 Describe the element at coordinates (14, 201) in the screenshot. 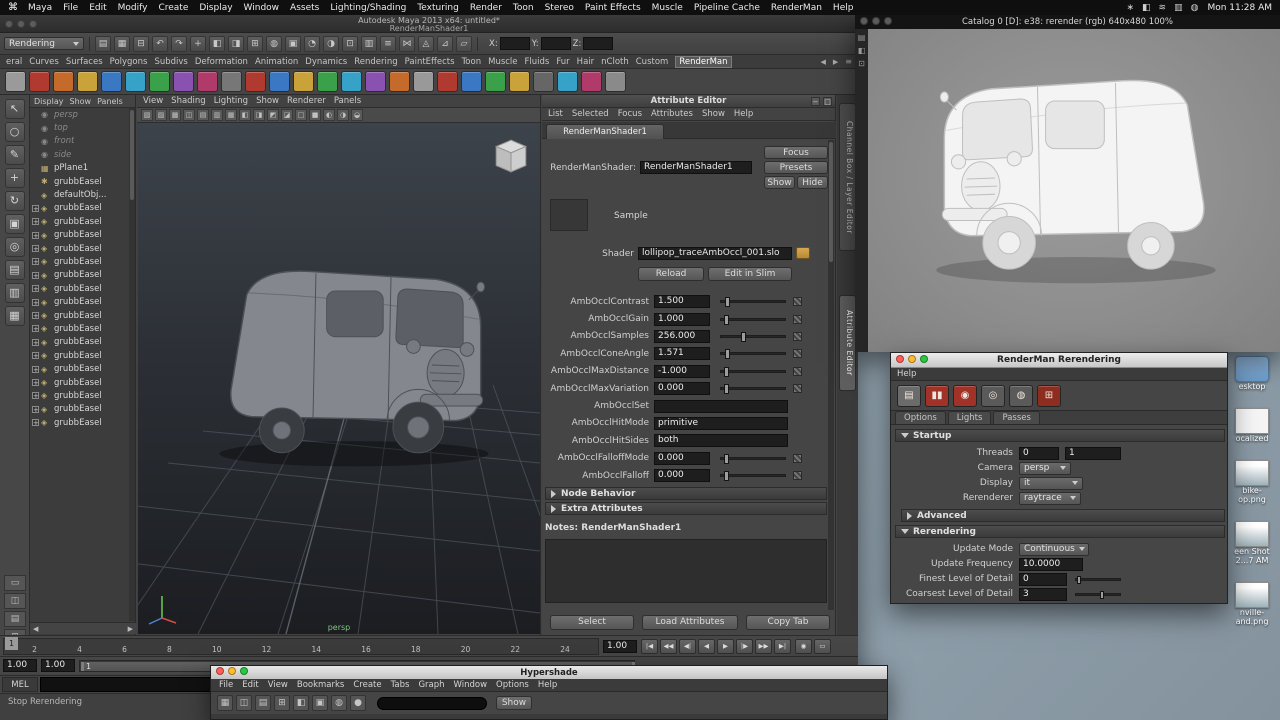

I see `tool-icon: ↻` at that location.